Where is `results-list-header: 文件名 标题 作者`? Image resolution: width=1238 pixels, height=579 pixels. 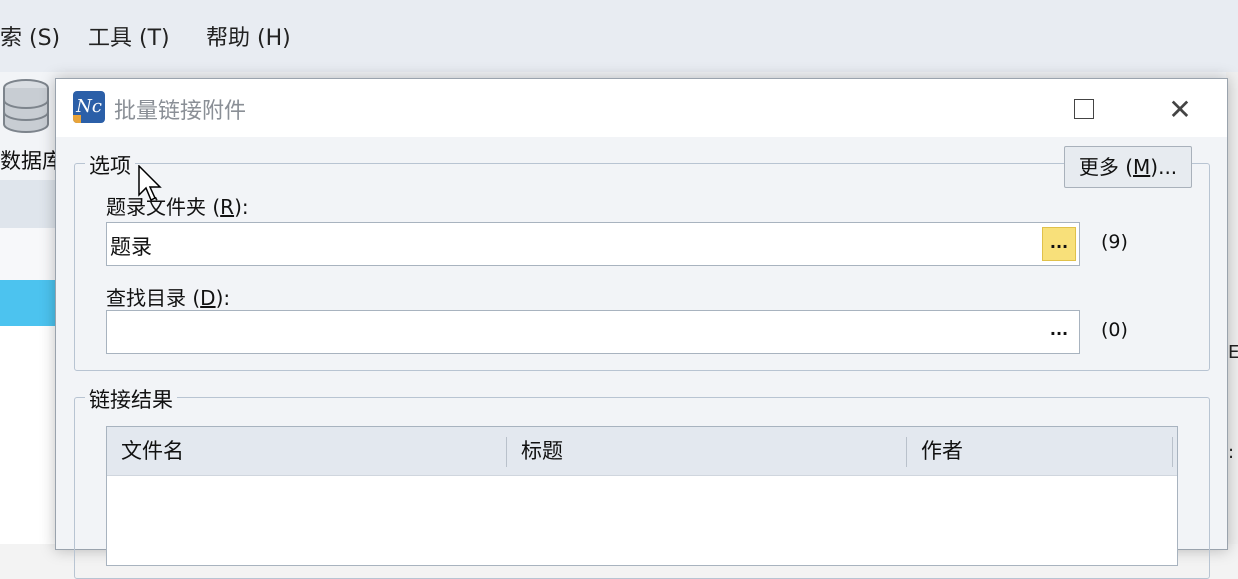
results-list-header: 文件名 标题 作者 is located at coordinates (642, 451).